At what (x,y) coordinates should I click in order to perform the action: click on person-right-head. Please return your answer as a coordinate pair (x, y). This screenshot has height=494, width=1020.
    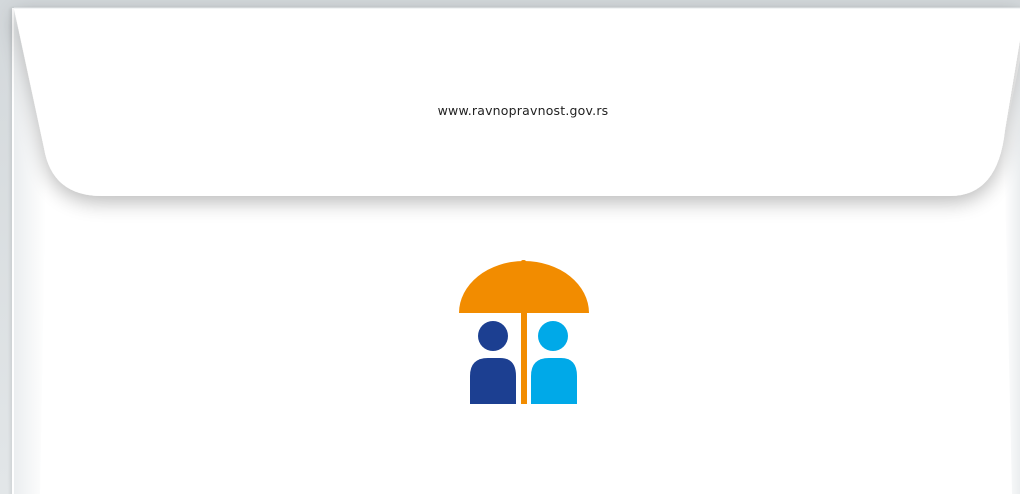
    Looking at the image, I should click on (553, 336).